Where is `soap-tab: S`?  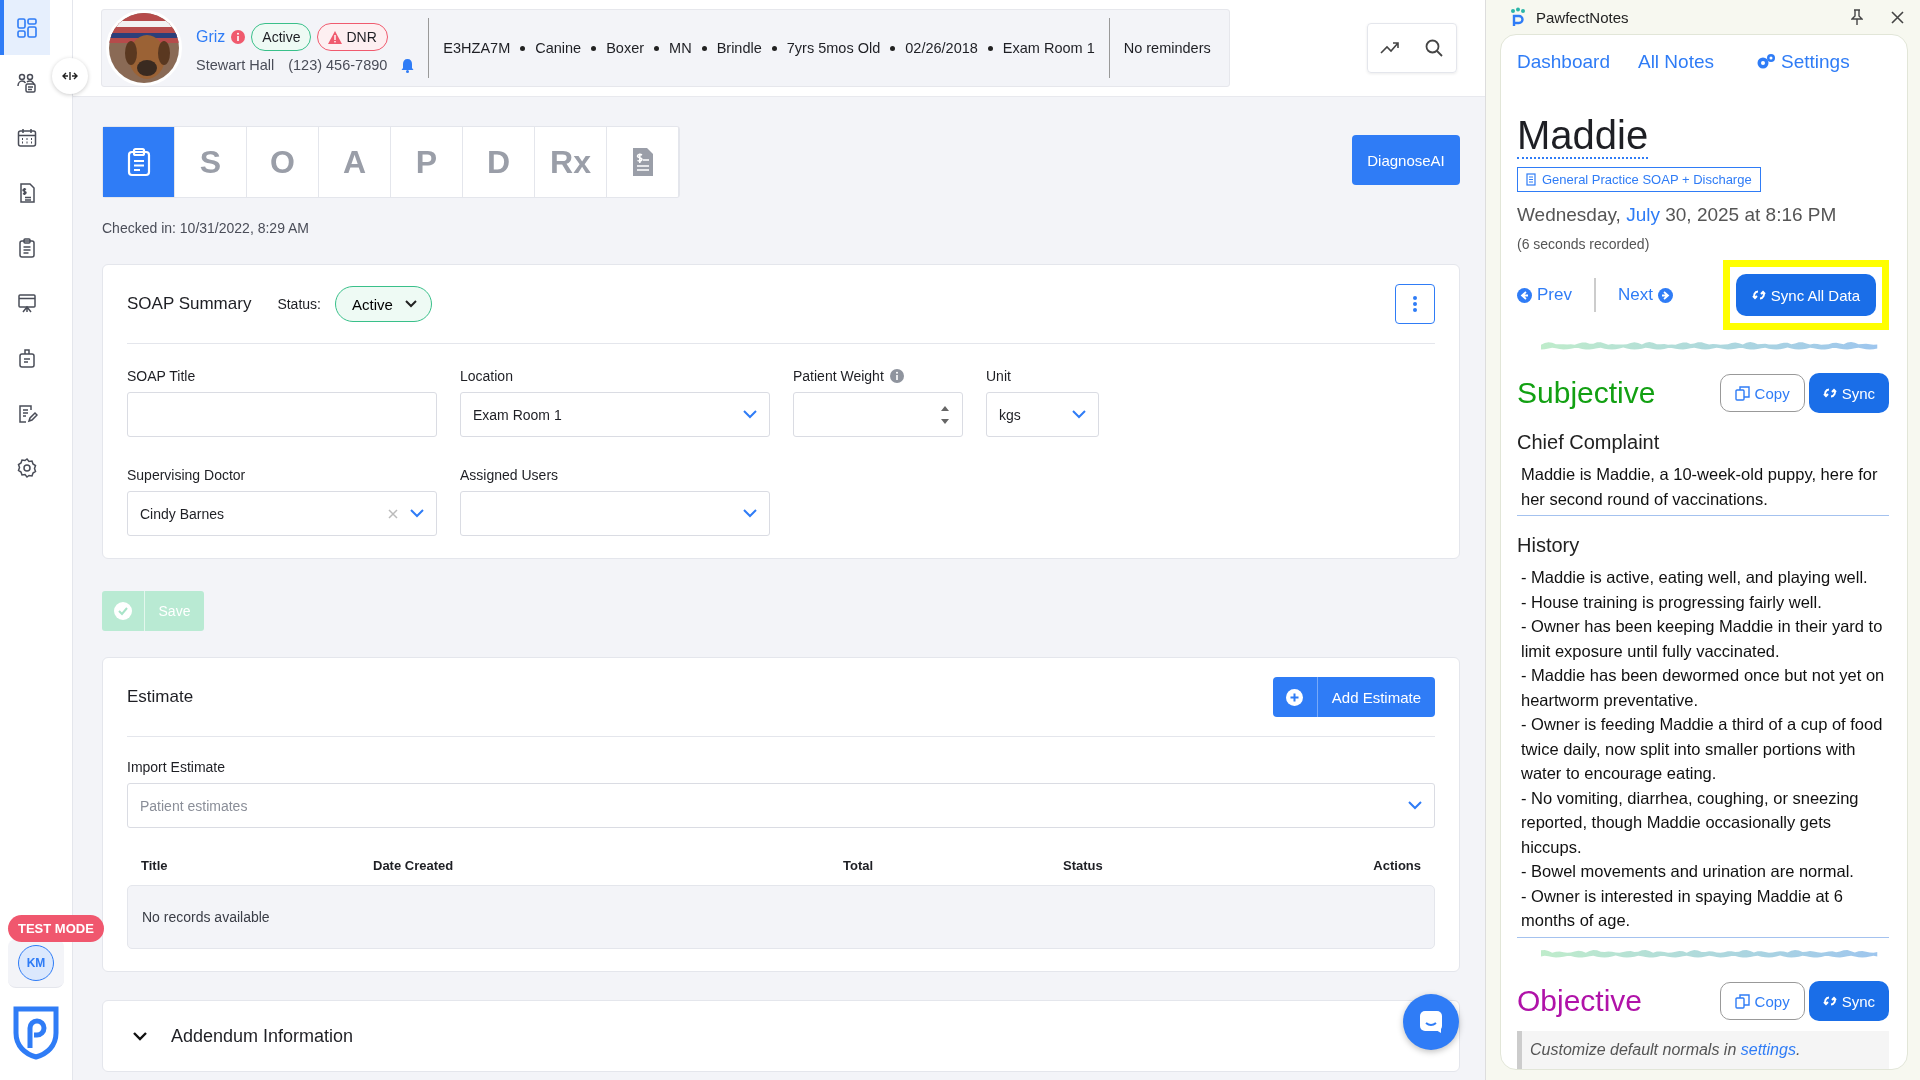
soap-tab: S is located at coordinates (211, 162).